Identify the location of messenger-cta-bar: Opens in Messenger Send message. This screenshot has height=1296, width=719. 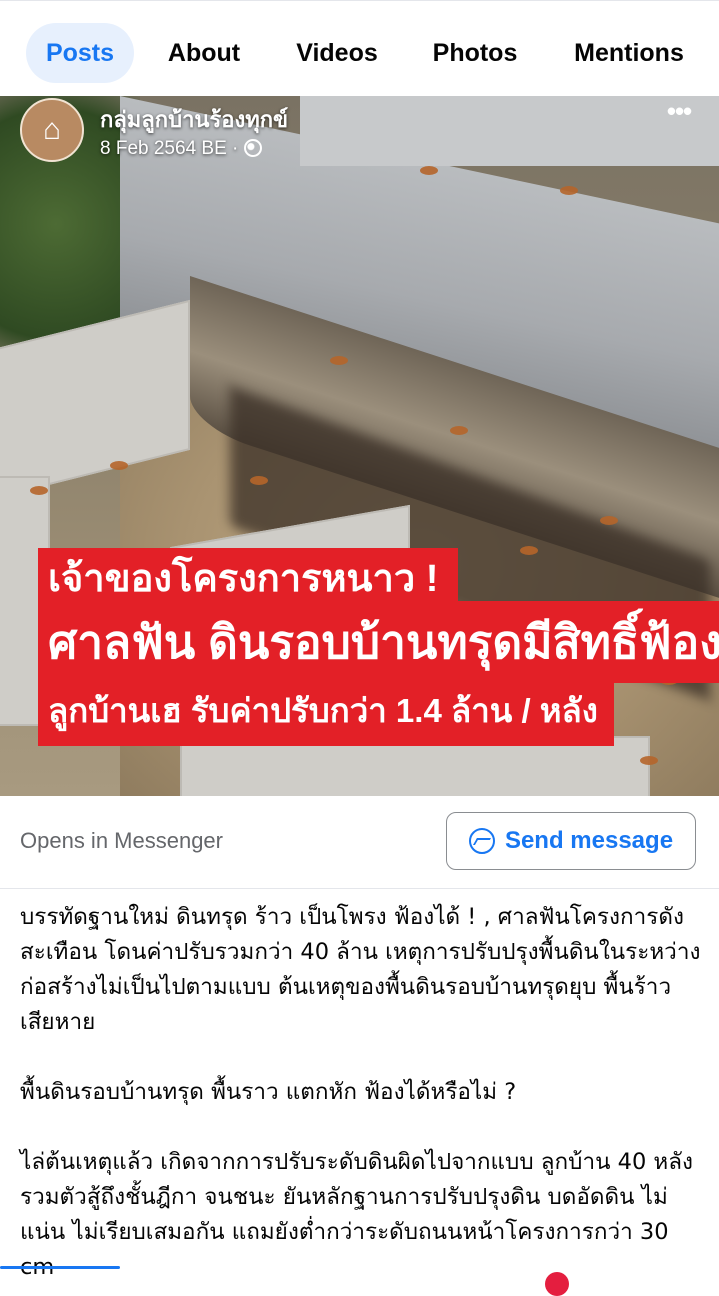
(359, 842).